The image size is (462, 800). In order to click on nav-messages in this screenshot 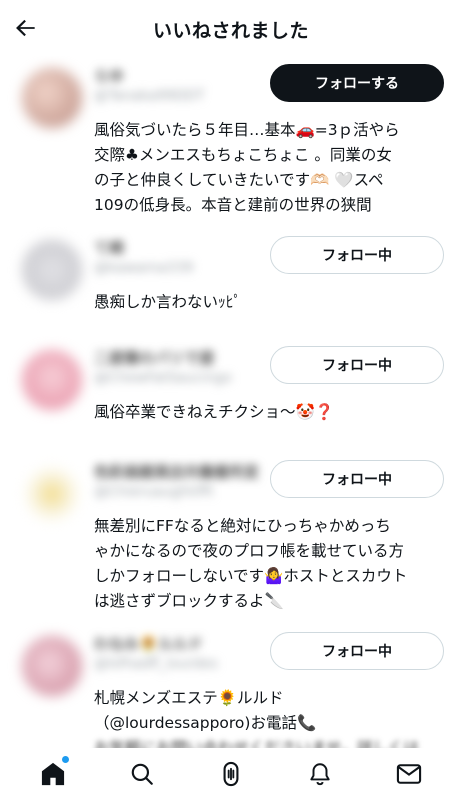, I will do `click(409, 774)`.